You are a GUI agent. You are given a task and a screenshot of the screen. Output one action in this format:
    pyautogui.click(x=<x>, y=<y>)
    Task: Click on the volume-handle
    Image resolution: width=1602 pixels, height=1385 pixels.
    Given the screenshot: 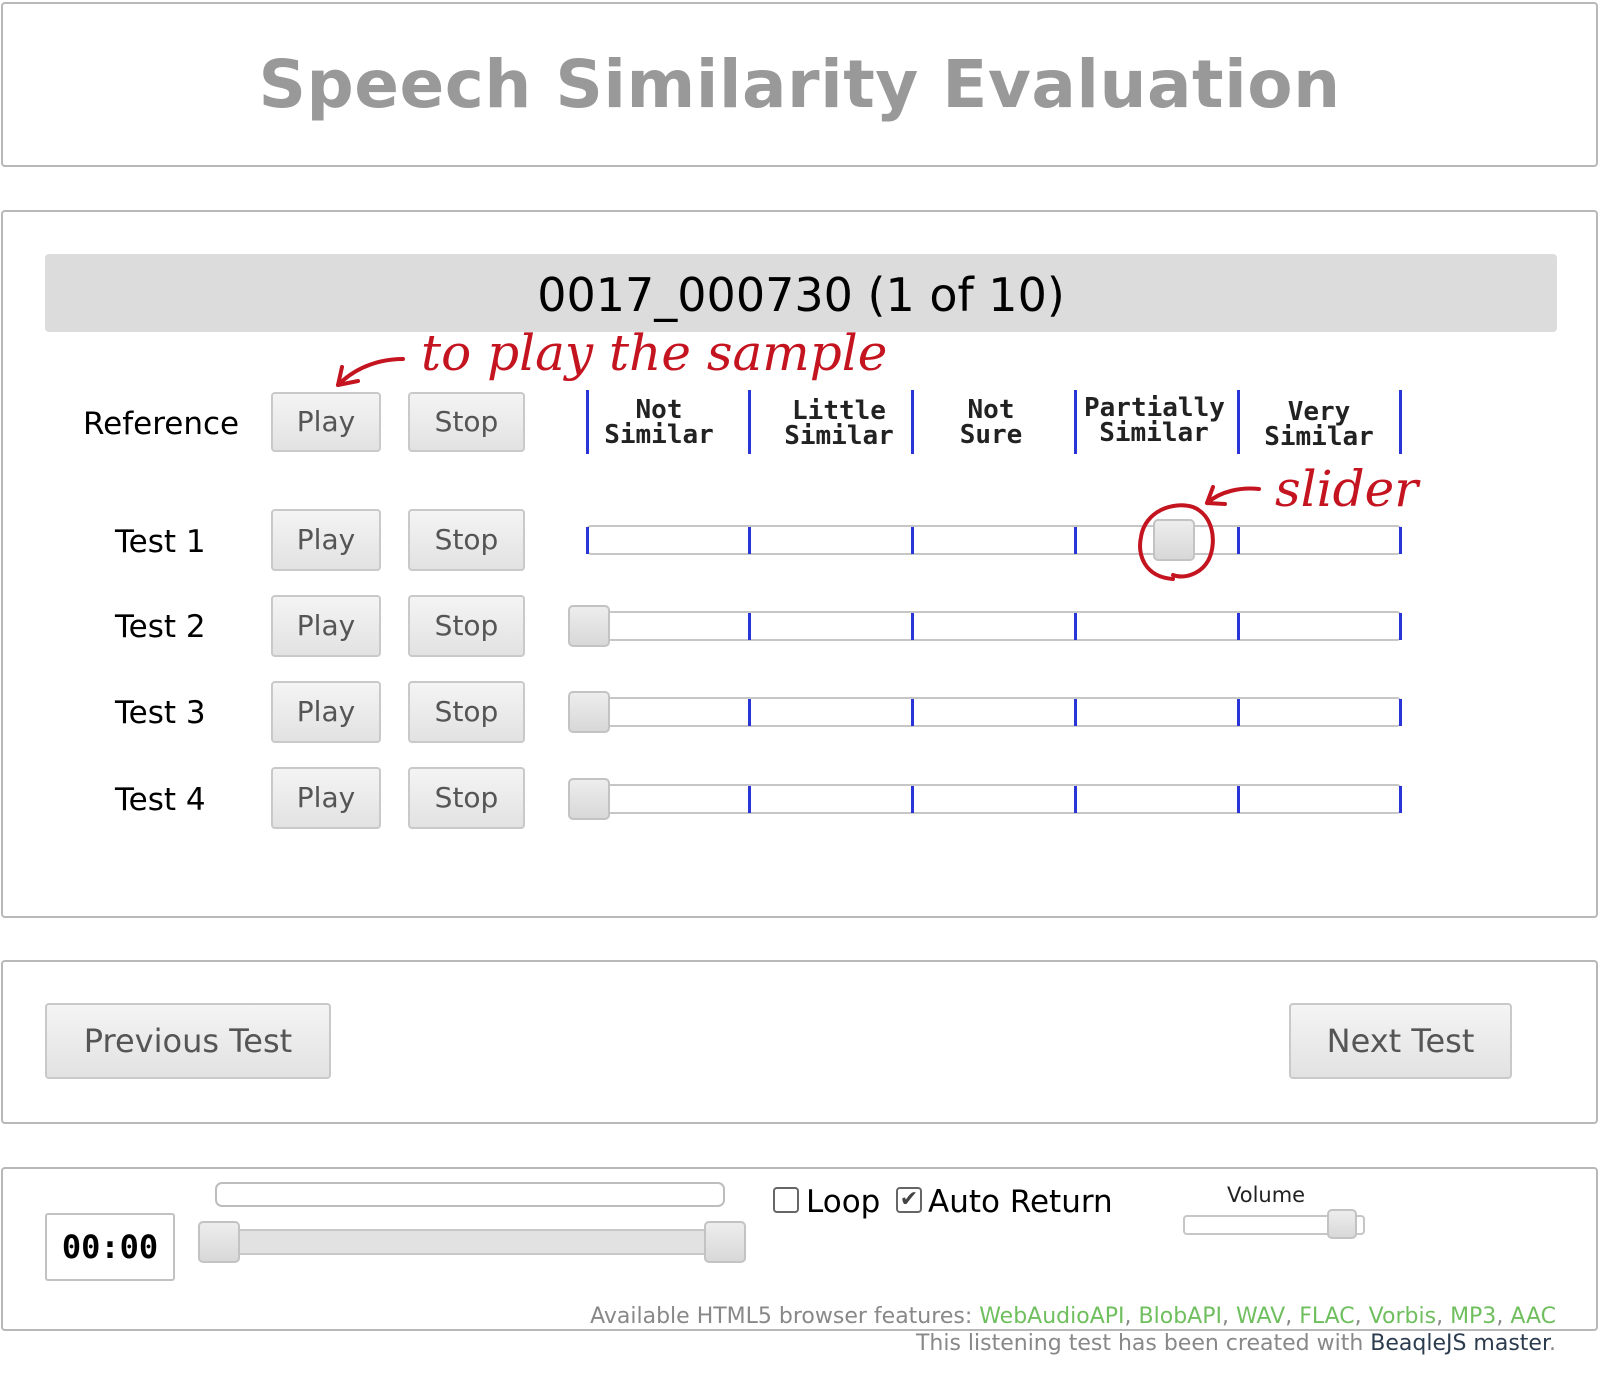 What is the action you would take?
    pyautogui.click(x=1342, y=1224)
    